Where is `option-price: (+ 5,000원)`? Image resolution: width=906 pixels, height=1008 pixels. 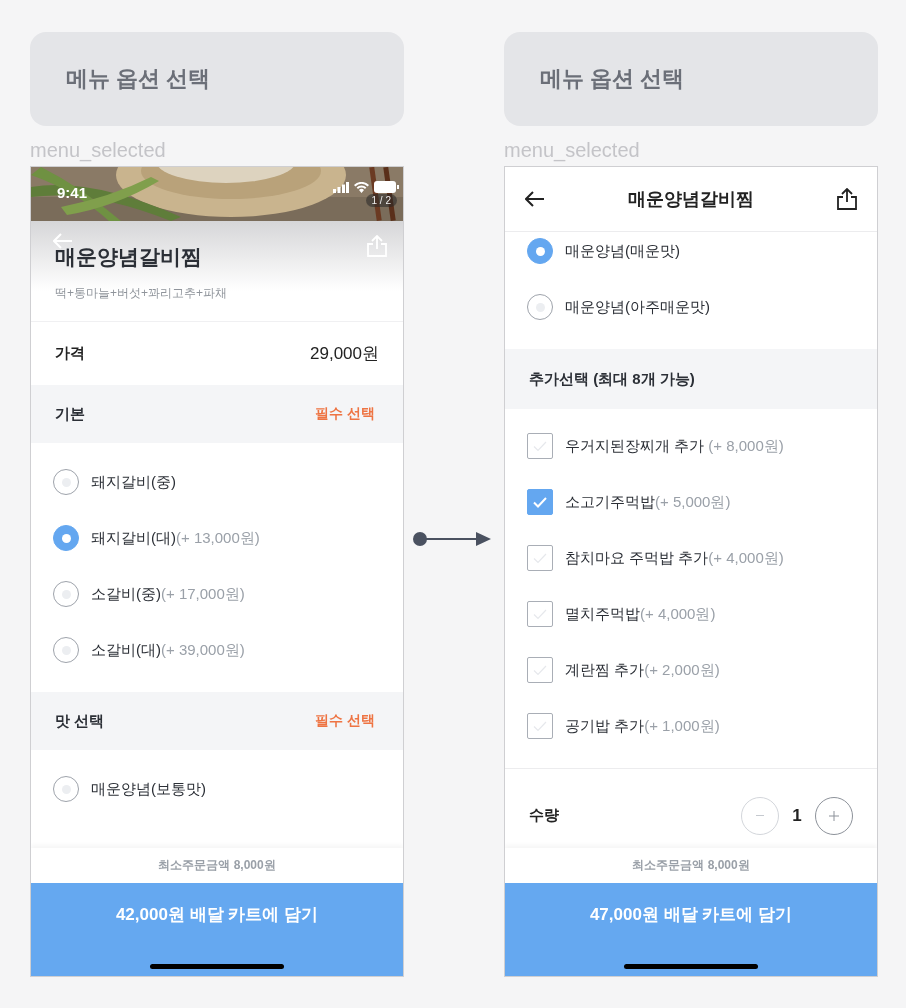
option-price: (+ 5,000원) is located at coordinates (693, 502).